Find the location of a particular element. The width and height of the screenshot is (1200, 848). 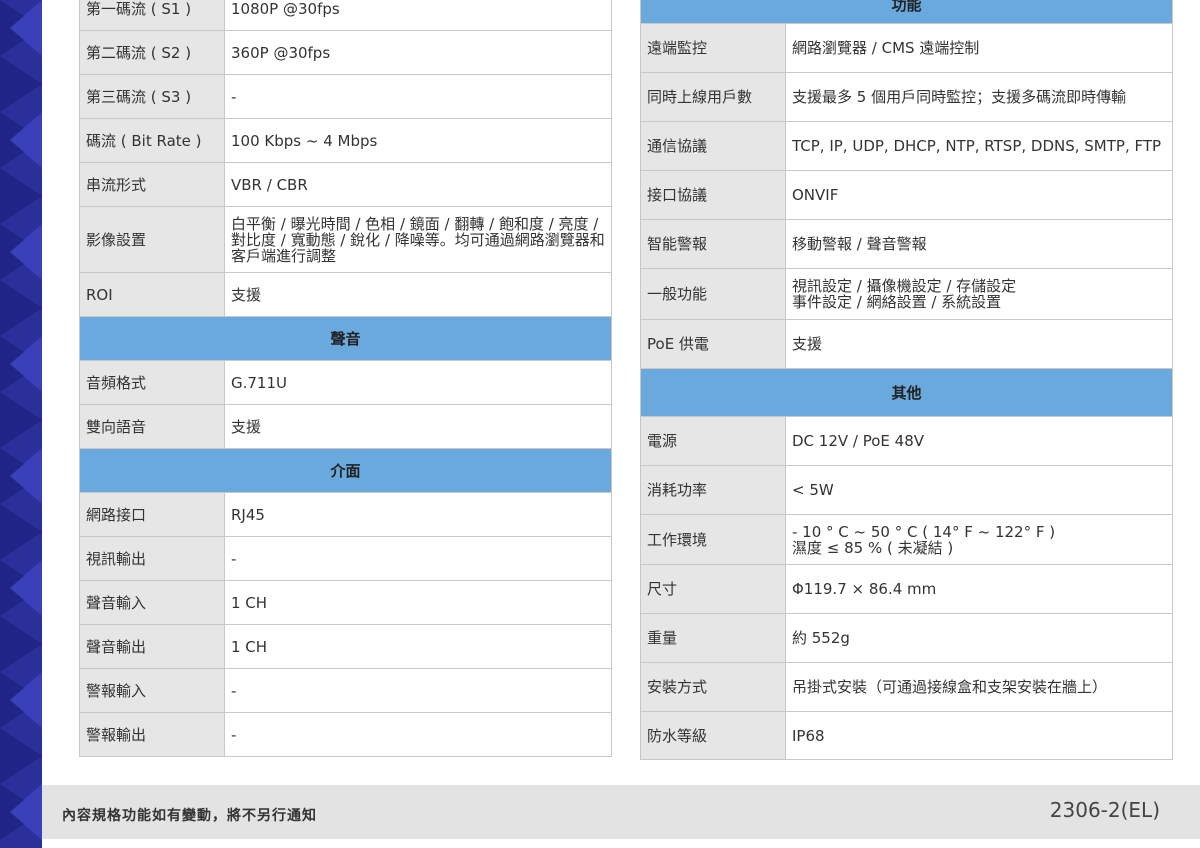

section-header-row: 其他 is located at coordinates (906, 392).